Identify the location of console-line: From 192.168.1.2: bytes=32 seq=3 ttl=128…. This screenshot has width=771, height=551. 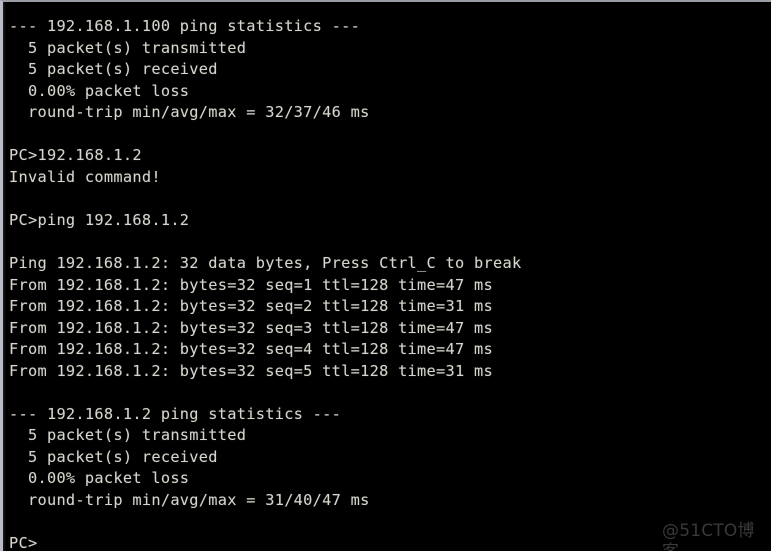
(251, 327).